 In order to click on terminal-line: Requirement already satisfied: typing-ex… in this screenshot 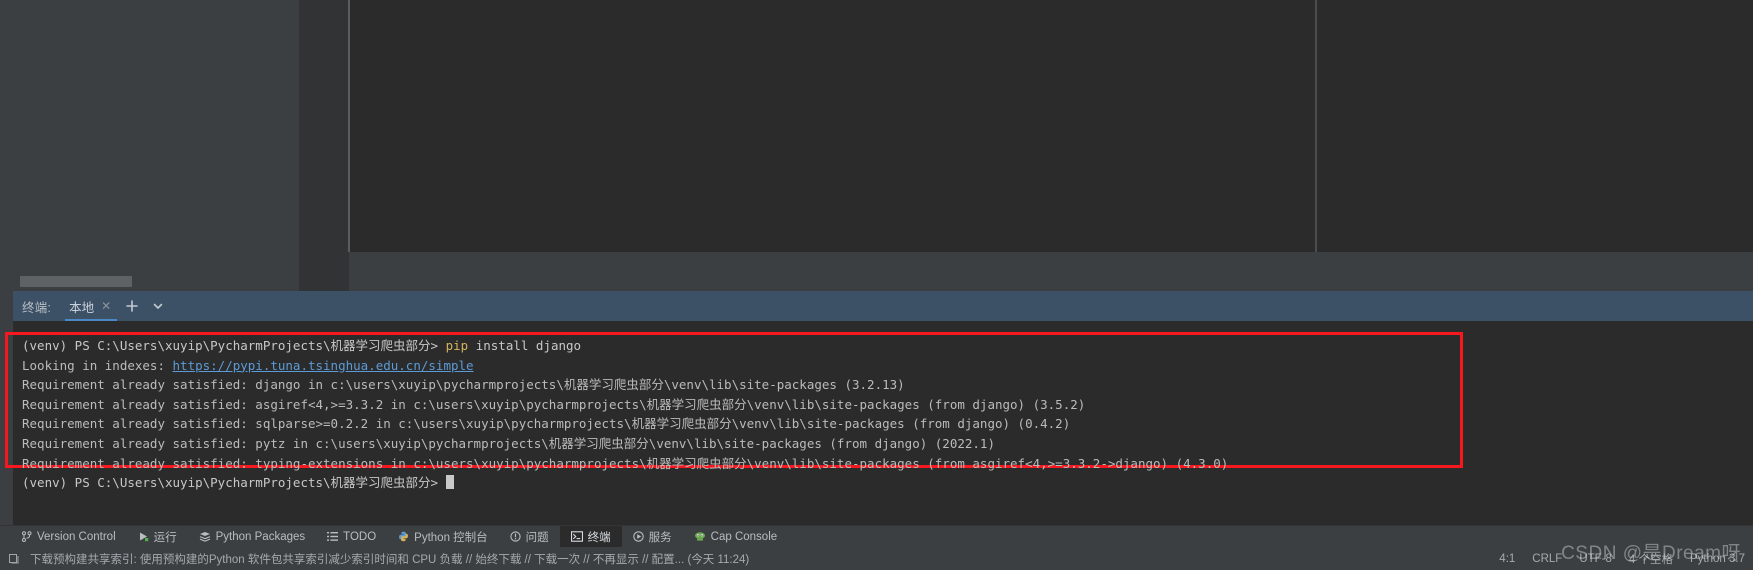, I will do `click(872, 464)`.